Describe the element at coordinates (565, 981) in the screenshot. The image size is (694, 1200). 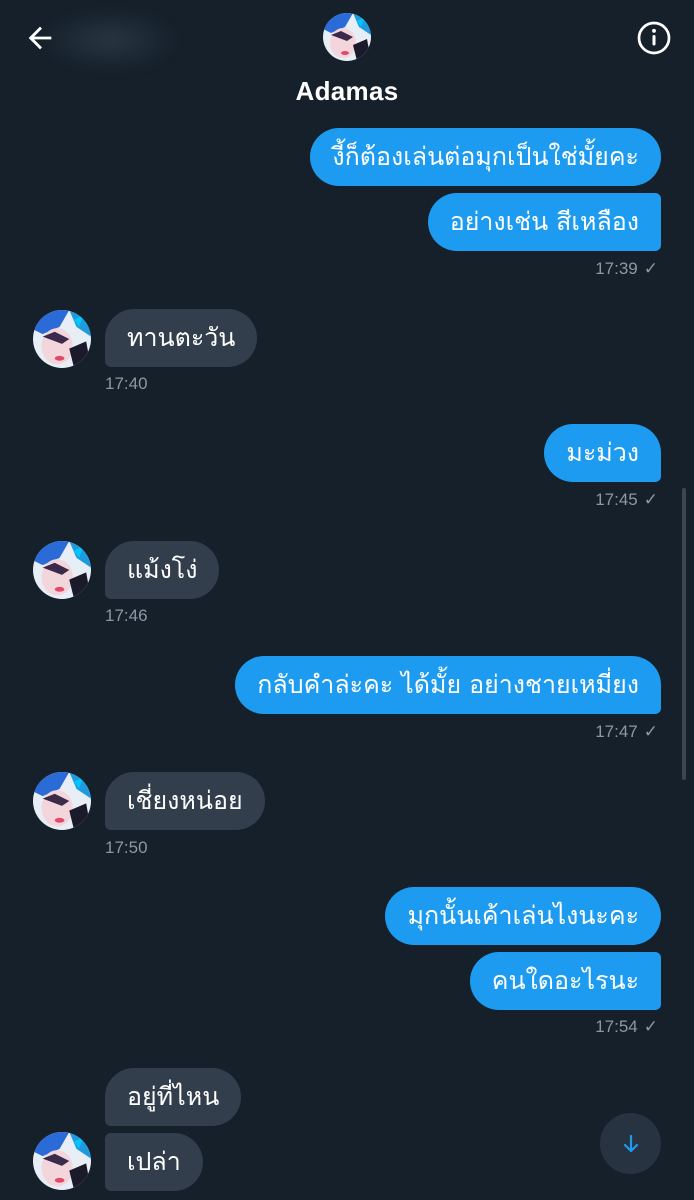
I see `sent-message: คนใดอะไรนะ` at that location.